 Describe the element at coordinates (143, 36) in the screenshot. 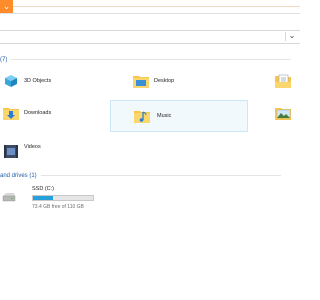

I see `address-field` at that location.